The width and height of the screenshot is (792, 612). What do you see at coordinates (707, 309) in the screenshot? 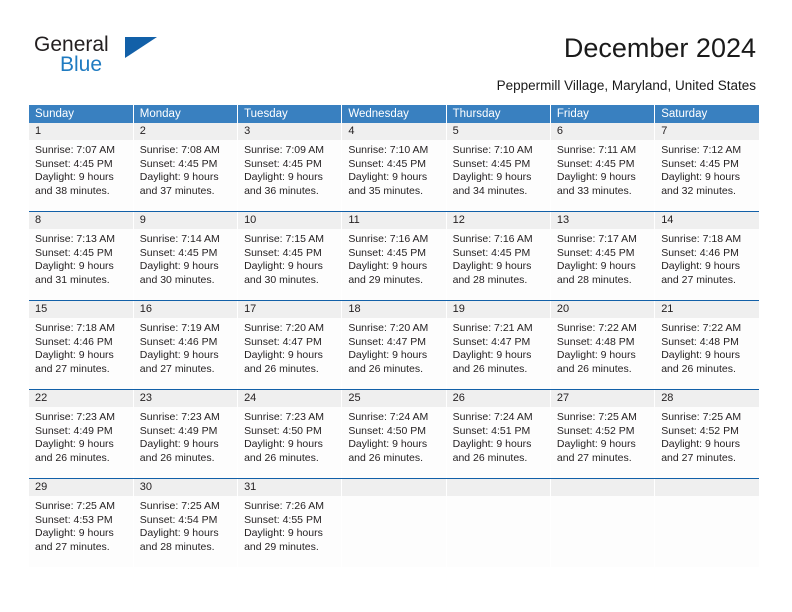
I see `day-number: 21` at bounding box center [707, 309].